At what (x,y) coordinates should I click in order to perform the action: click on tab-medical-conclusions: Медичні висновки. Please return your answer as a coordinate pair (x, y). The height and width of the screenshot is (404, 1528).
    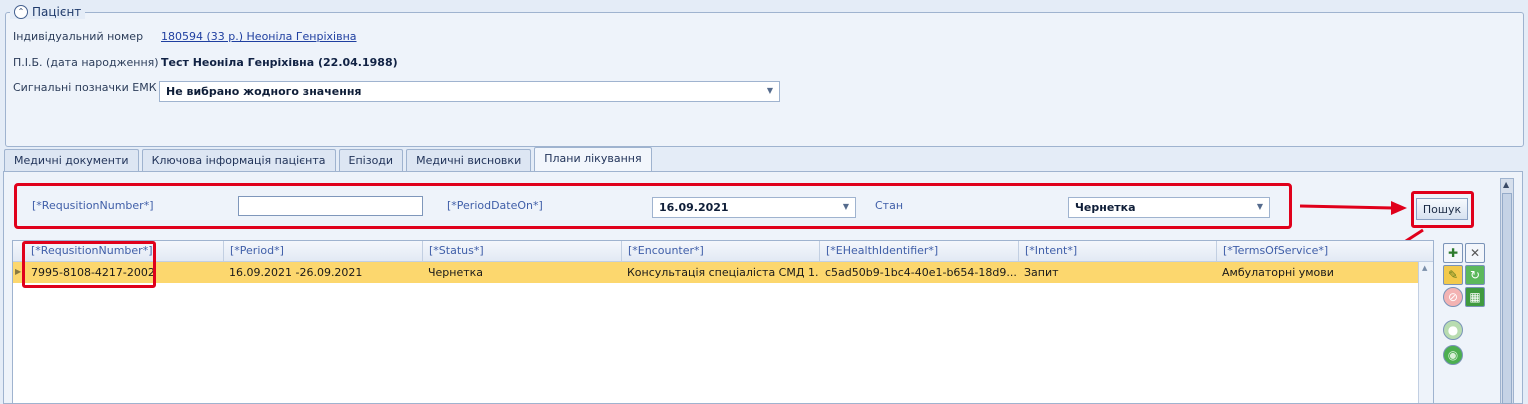
    Looking at the image, I should click on (469, 160).